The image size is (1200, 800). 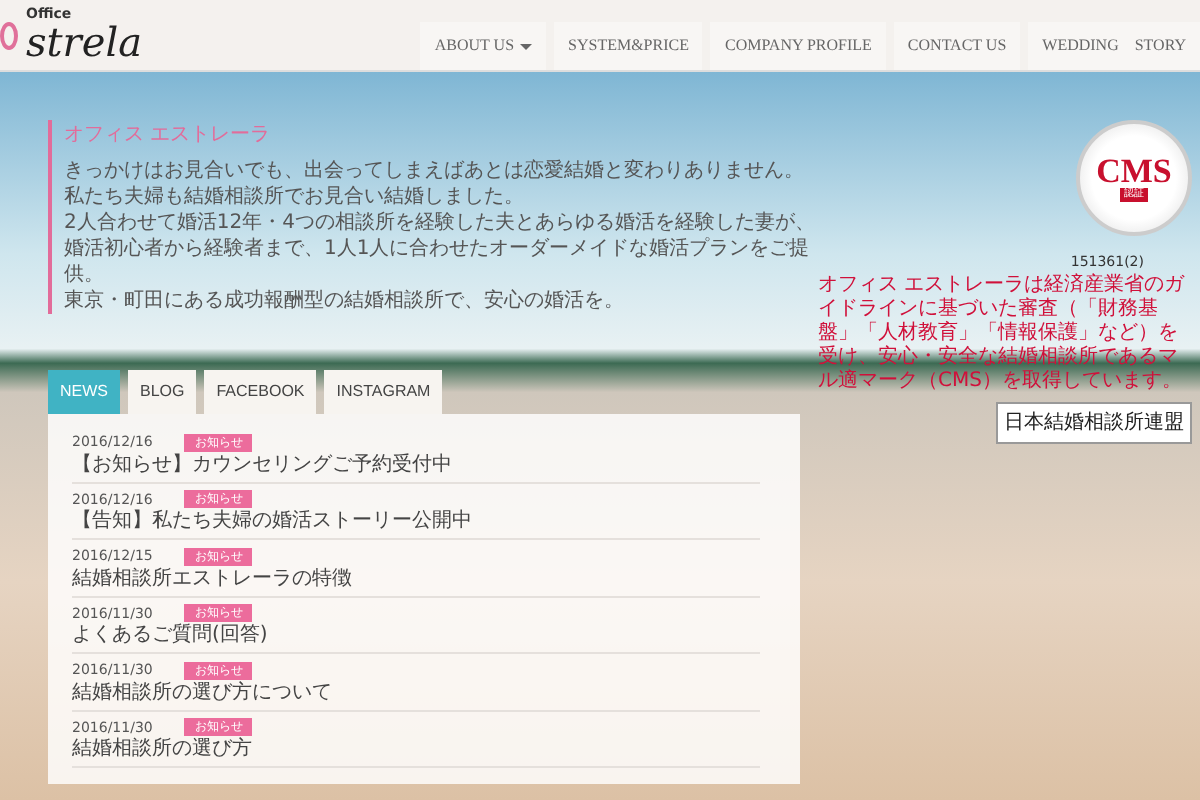 I want to click on seal-mark: CMS, so click(x=1134, y=170).